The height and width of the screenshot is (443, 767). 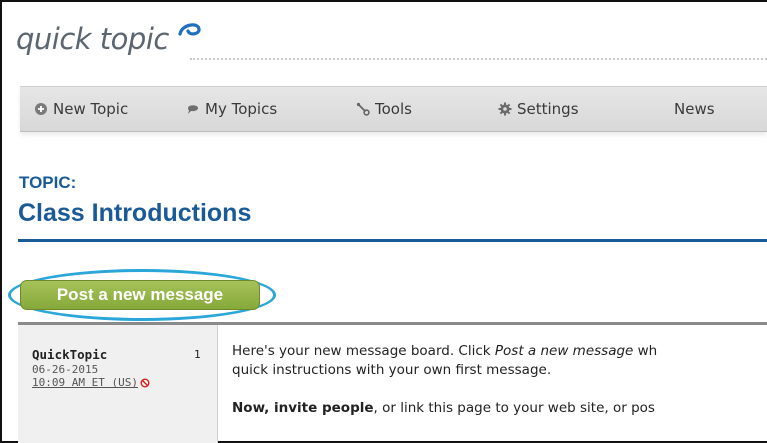 What do you see at coordinates (48, 182) in the screenshot?
I see `topic-label: TOPIC:` at bounding box center [48, 182].